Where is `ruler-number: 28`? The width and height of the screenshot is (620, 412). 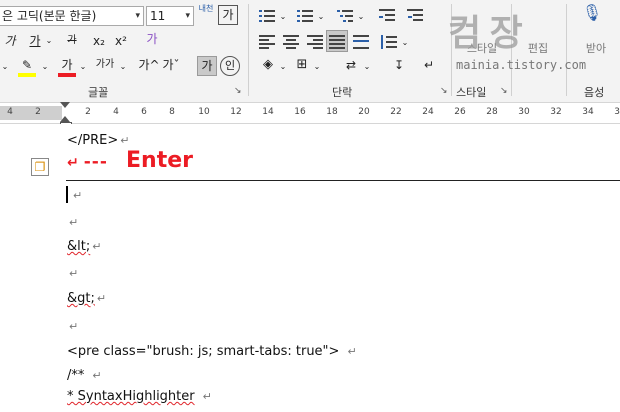 ruler-number: 28 is located at coordinates (492, 112).